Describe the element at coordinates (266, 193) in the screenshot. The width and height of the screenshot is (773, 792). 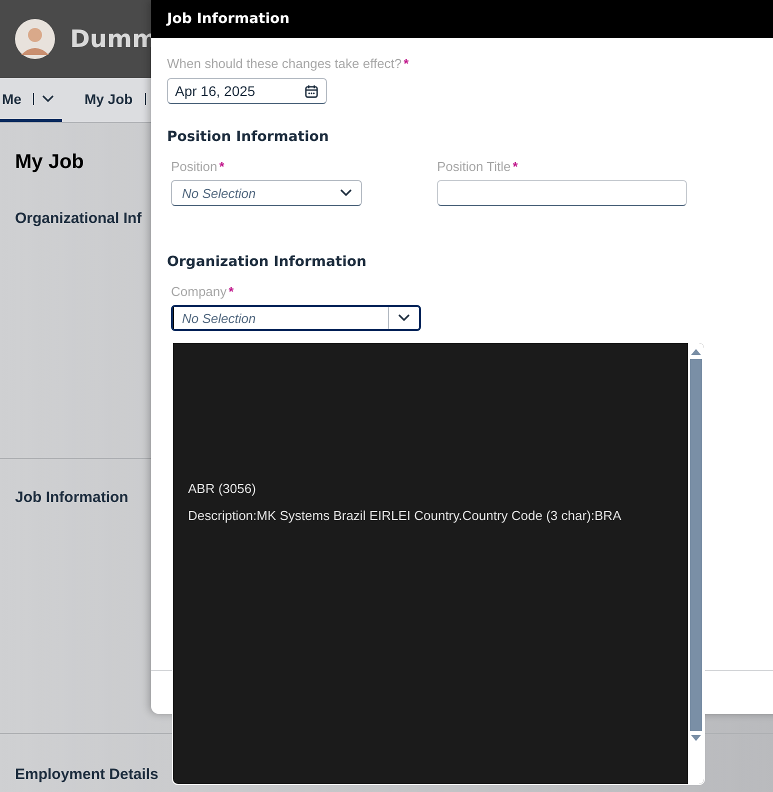
I see `position-select: No Selection` at that location.